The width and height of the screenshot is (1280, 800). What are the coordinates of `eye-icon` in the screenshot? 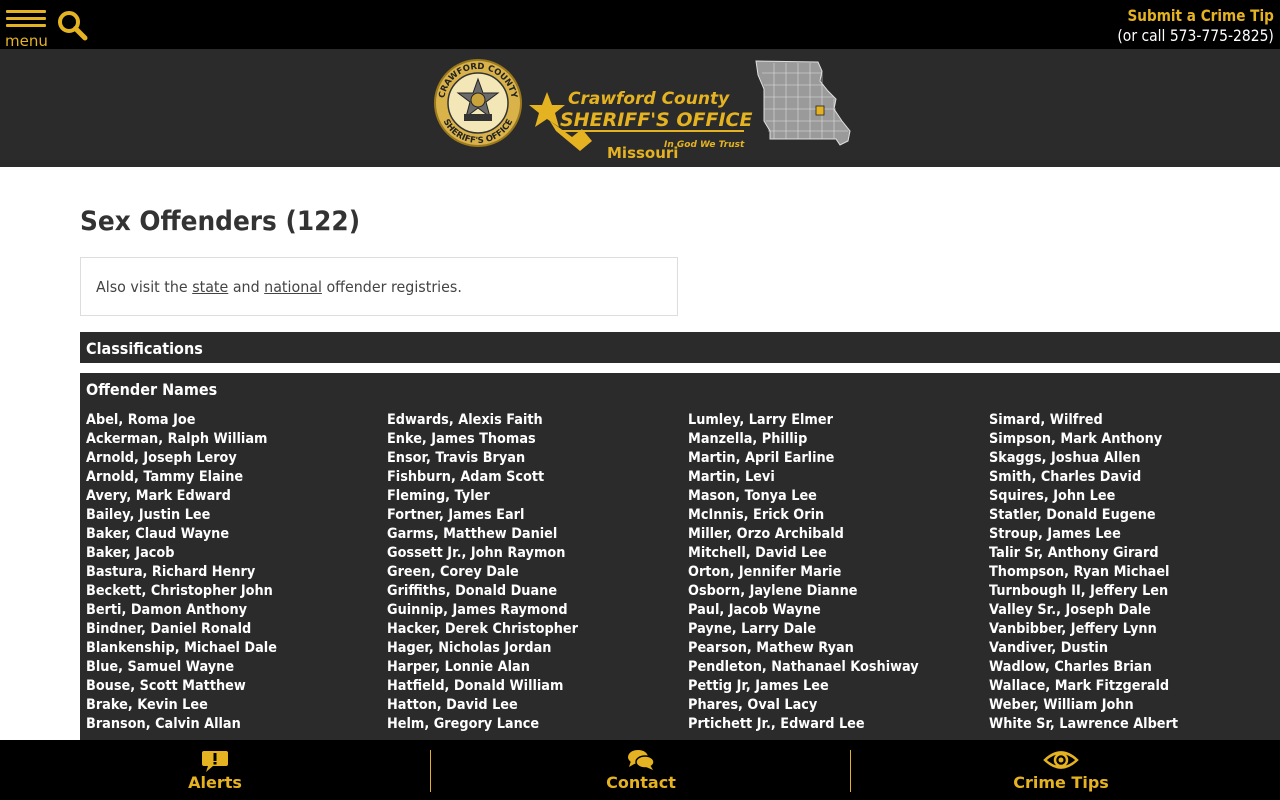 It's located at (1061, 760).